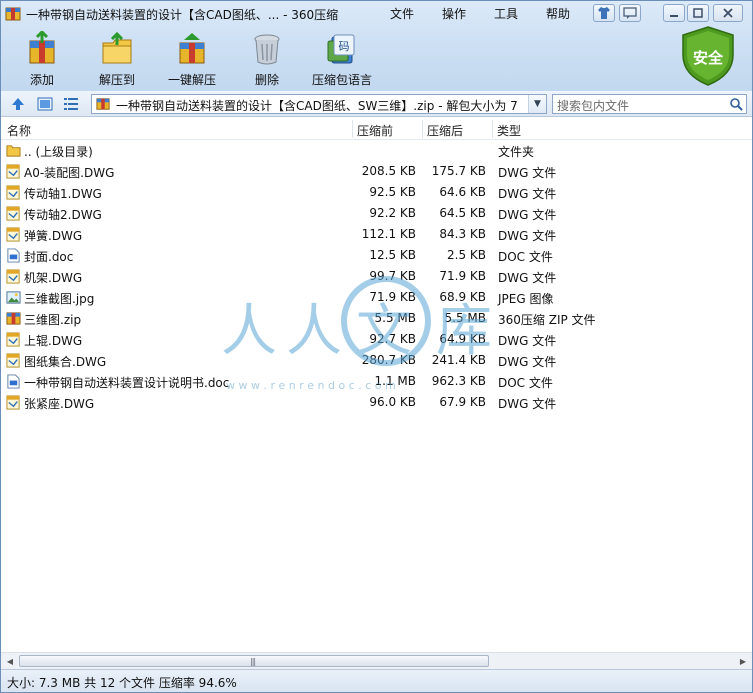 The image size is (753, 693). I want to click on file-row: 弹簧.DWG 112.1 KB 84.3 KB DWG 文件, so click(376, 234).